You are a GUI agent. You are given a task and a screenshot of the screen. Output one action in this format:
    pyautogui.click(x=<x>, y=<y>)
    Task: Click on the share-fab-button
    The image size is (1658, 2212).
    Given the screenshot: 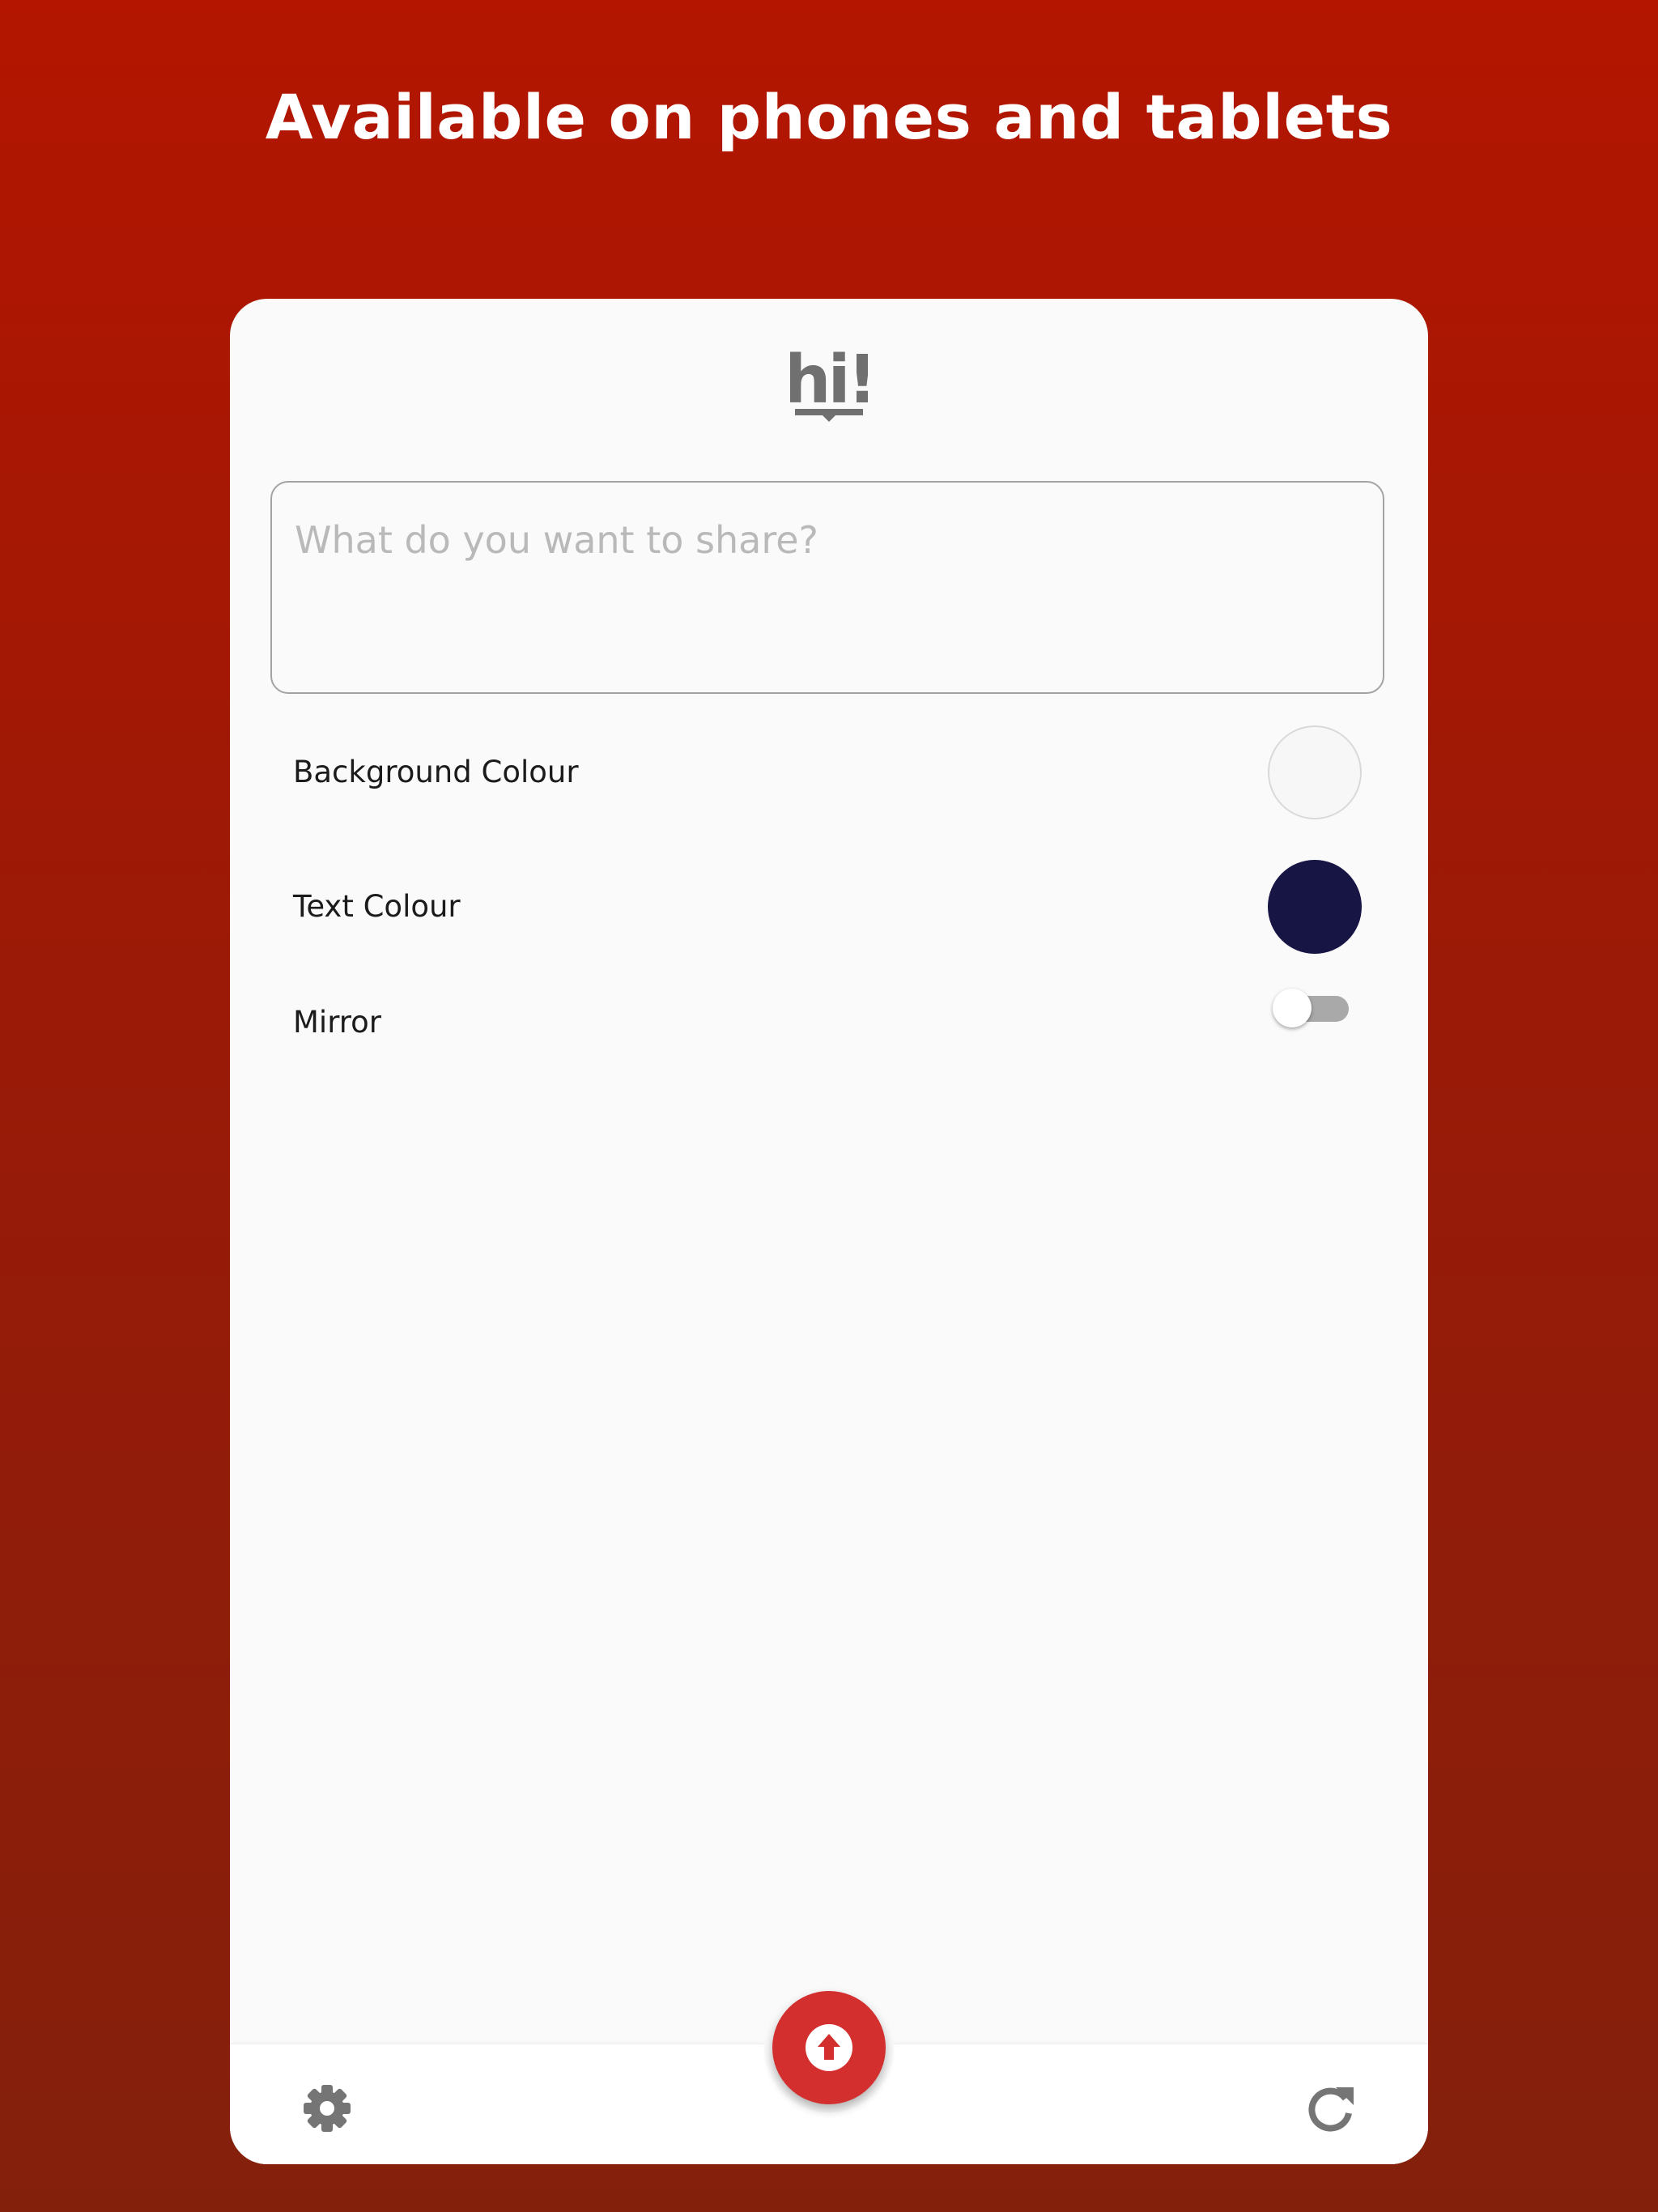 What is the action you would take?
    pyautogui.click(x=829, y=2048)
    